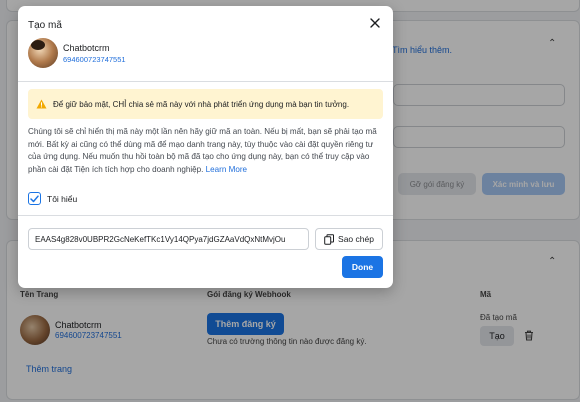  What do you see at coordinates (356, 239) in the screenshot?
I see `copy-label: Sao chép` at bounding box center [356, 239].